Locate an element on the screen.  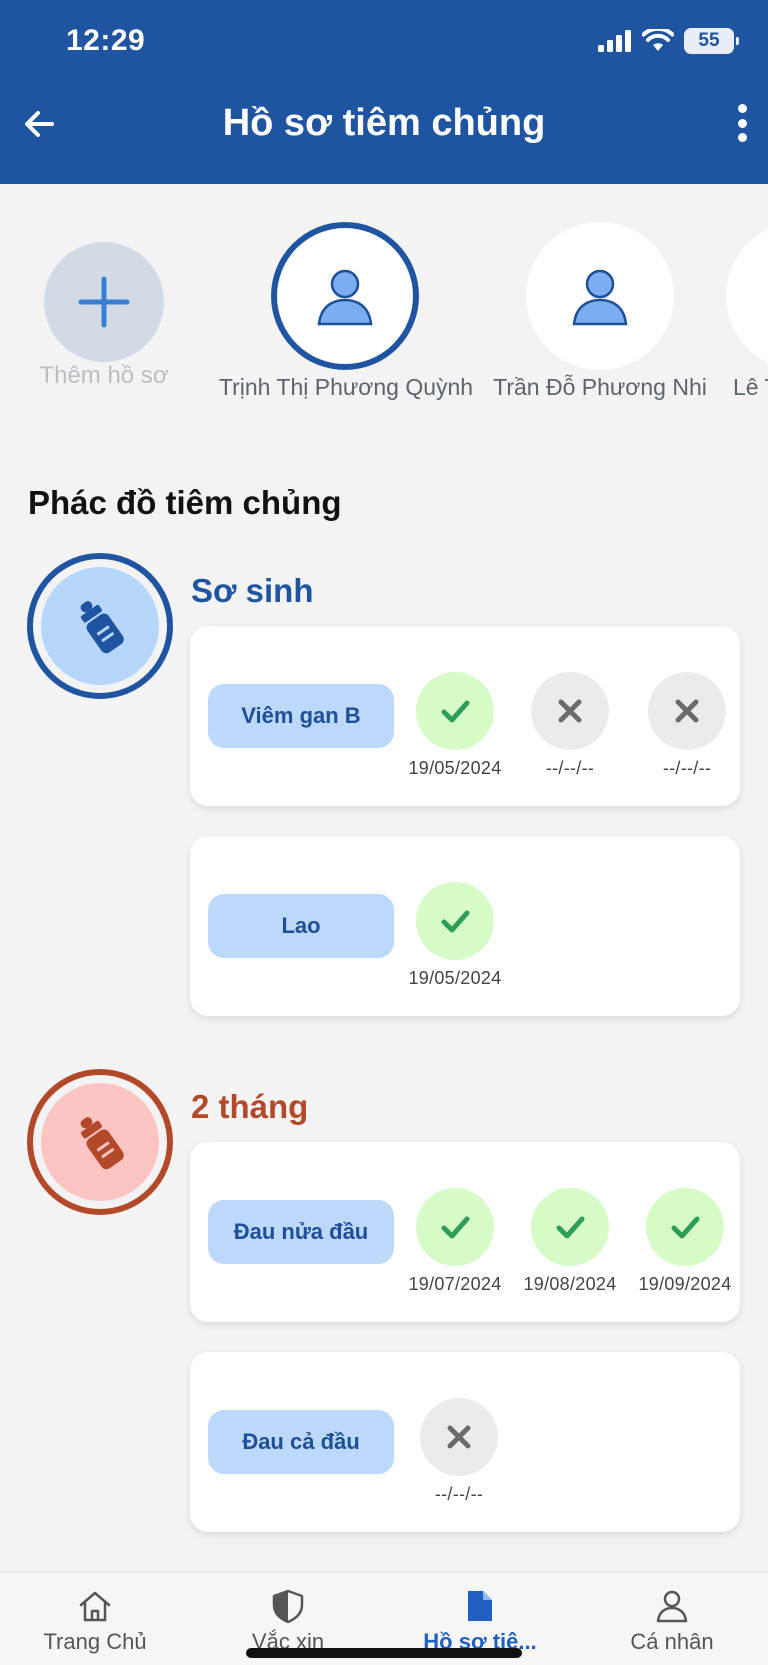
plus-icon is located at coordinates (104, 302).